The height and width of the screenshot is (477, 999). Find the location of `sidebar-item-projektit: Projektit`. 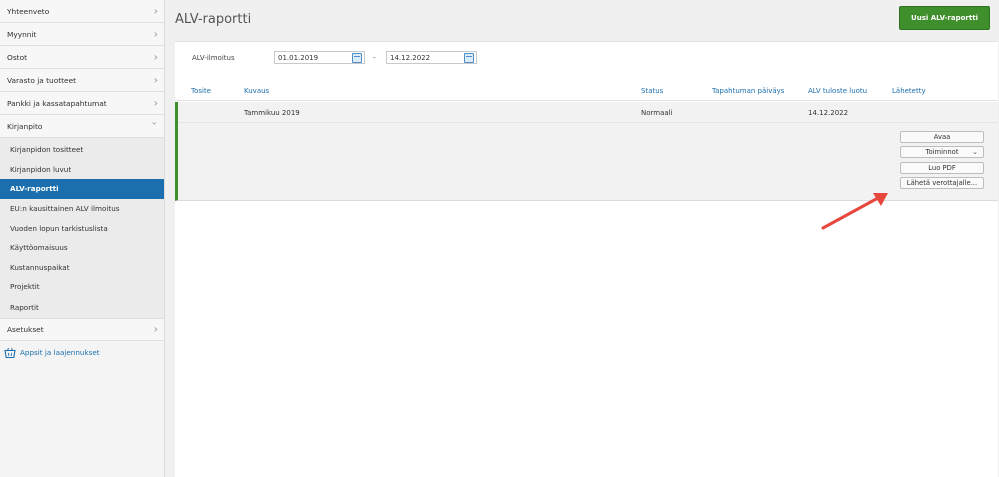

sidebar-item-projektit: Projektit is located at coordinates (82, 287).